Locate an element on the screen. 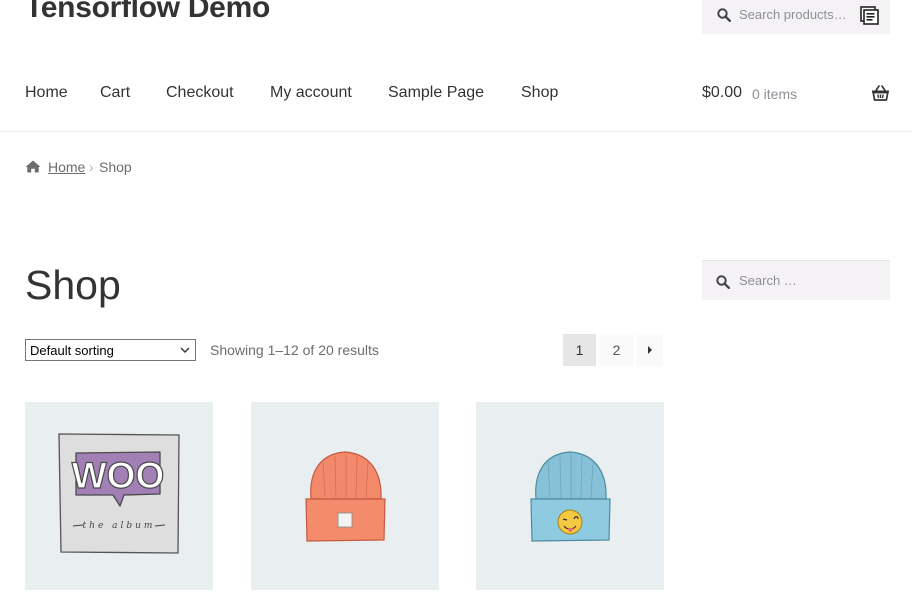 The height and width of the screenshot is (609, 912). basket-icon is located at coordinates (880, 93).